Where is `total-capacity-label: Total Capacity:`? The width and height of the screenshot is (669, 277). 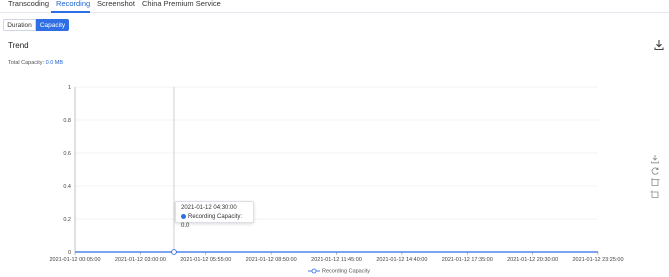
total-capacity-label: Total Capacity: is located at coordinates (26, 63).